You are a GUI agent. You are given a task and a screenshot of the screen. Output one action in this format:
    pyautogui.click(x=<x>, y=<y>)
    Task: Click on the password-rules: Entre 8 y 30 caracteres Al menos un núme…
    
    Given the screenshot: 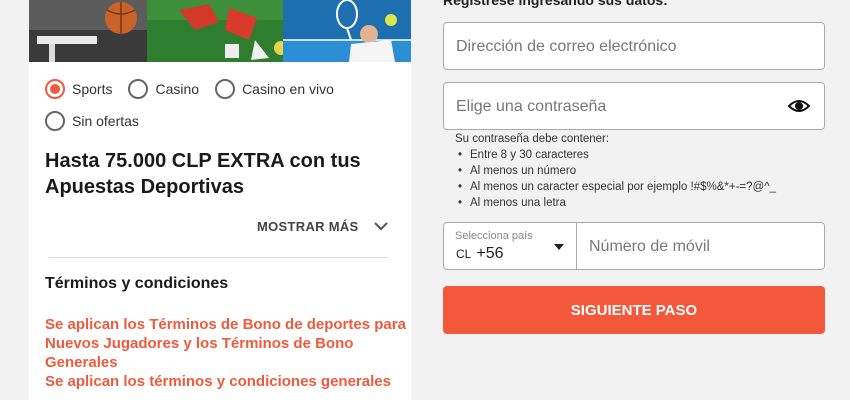 What is the action you would take?
    pyautogui.click(x=615, y=179)
    